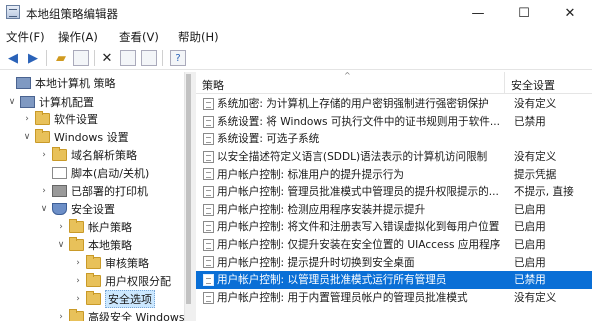  I want to click on tree-node-account-policies: › 帐户策略, so click(93, 227).